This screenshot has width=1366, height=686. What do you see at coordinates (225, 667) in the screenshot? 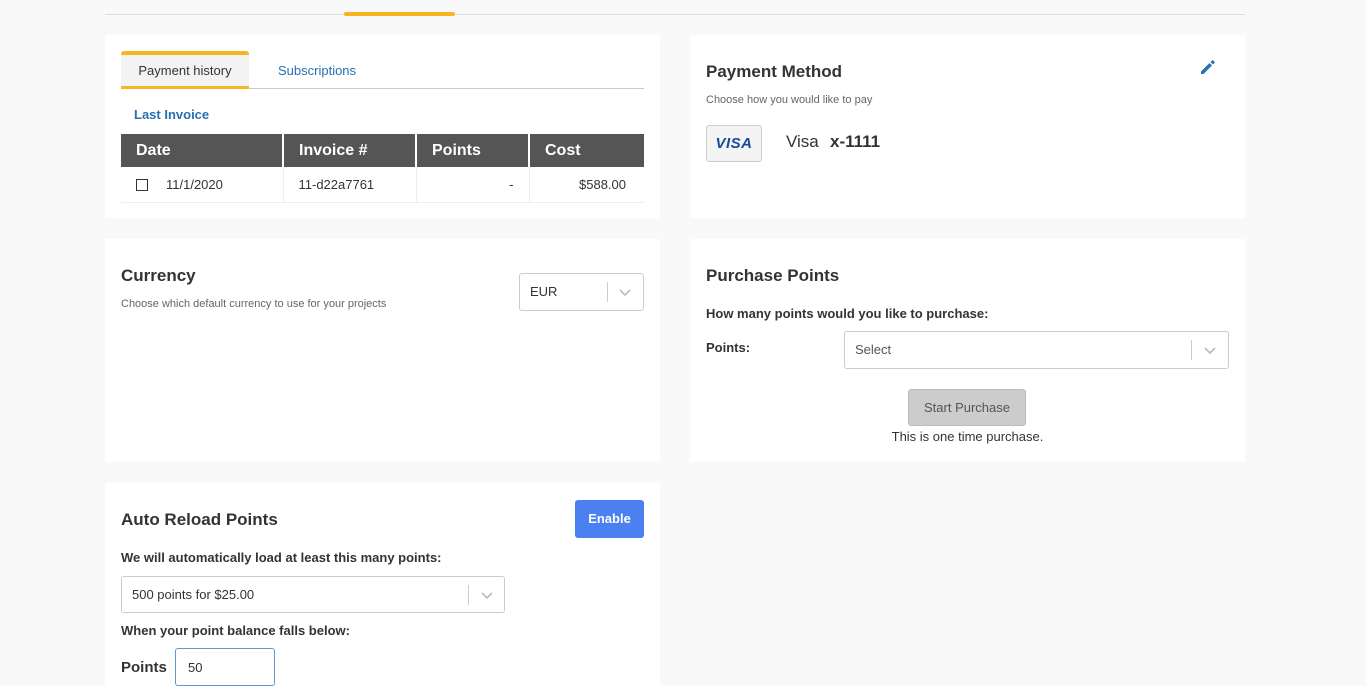
I see `threshold-points-input` at bounding box center [225, 667].